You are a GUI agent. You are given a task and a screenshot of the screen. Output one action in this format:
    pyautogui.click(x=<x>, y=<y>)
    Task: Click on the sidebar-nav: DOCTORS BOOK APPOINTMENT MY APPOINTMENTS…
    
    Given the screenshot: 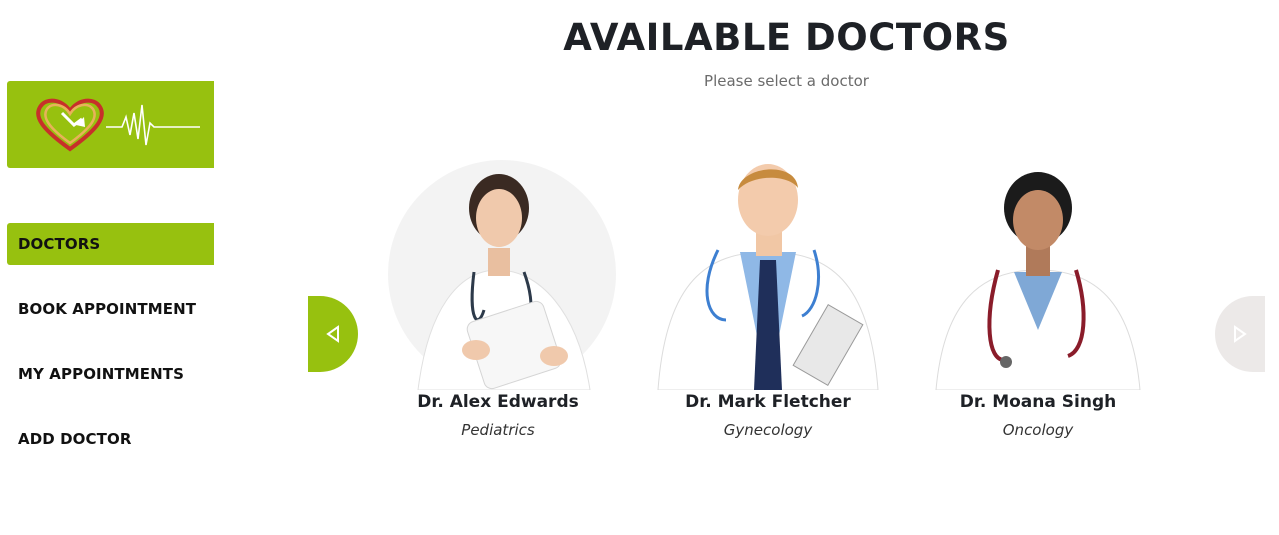 What is the action you would take?
    pyautogui.click(x=110, y=353)
    